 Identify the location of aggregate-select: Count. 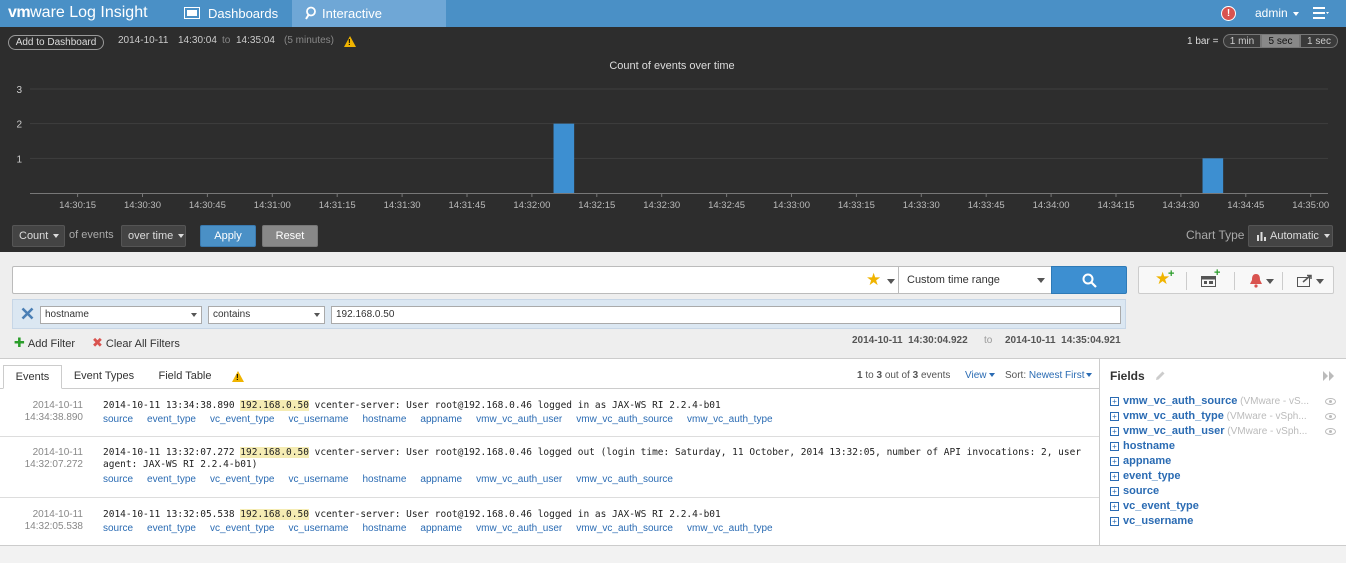
(38, 236).